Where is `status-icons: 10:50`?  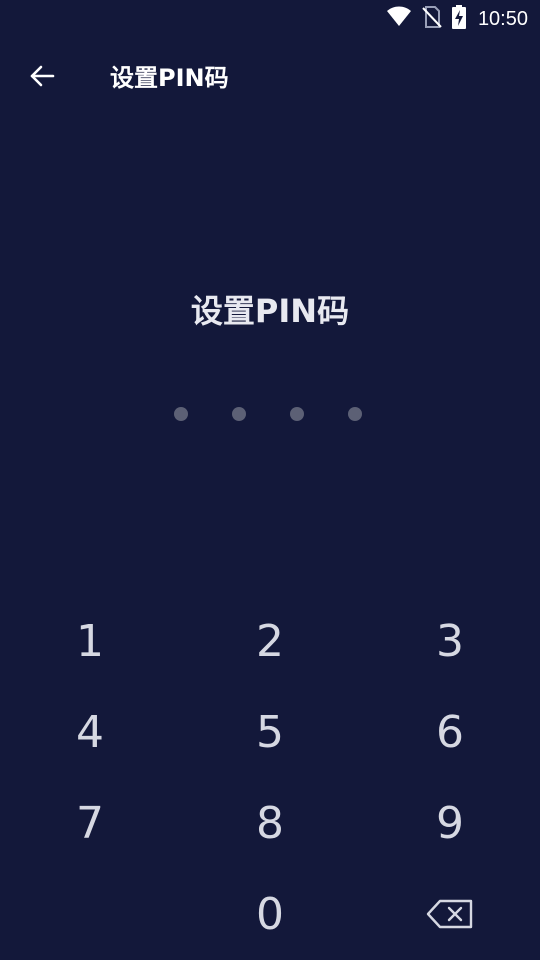
status-icons: 10:50 is located at coordinates (457, 19).